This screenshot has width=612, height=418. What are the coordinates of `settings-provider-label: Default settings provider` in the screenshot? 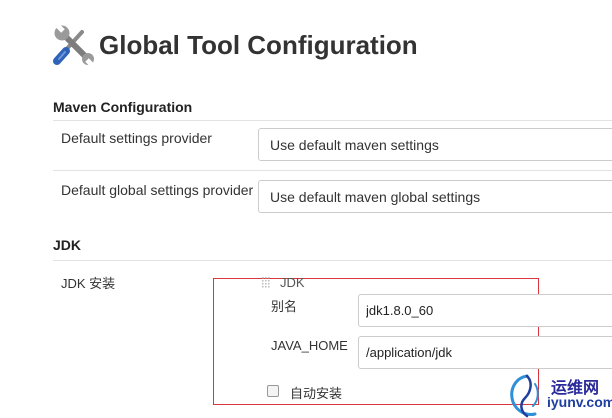 It's located at (136, 138).